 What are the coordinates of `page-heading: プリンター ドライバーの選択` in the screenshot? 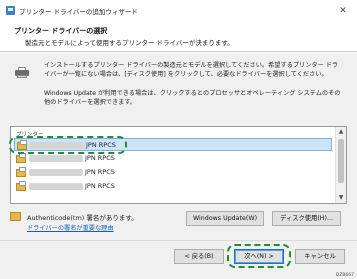 It's located at (61, 31).